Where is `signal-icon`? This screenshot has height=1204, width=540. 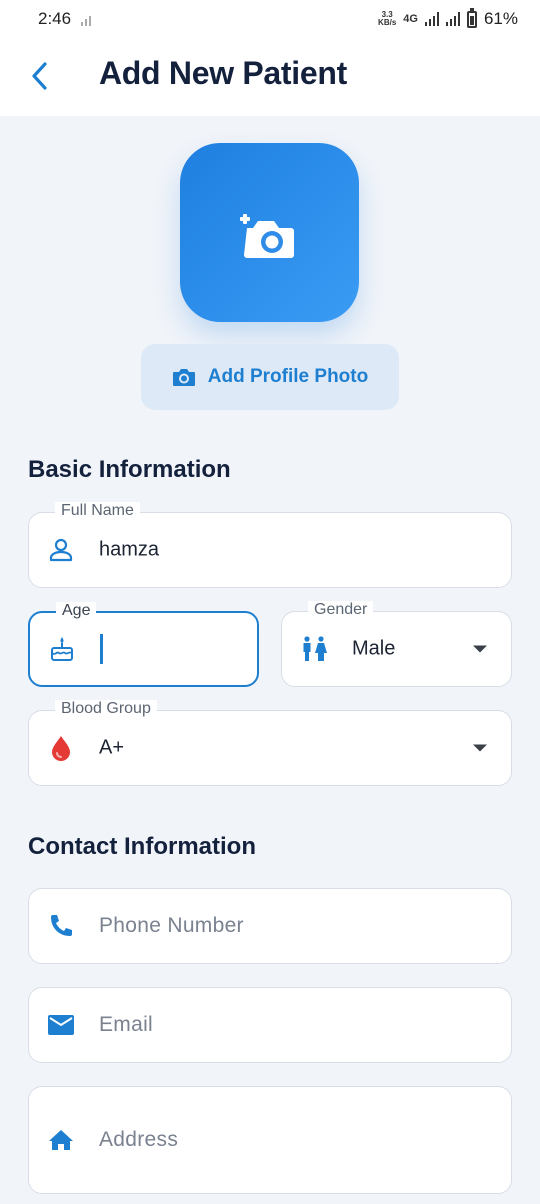 signal-icon is located at coordinates (431, 19).